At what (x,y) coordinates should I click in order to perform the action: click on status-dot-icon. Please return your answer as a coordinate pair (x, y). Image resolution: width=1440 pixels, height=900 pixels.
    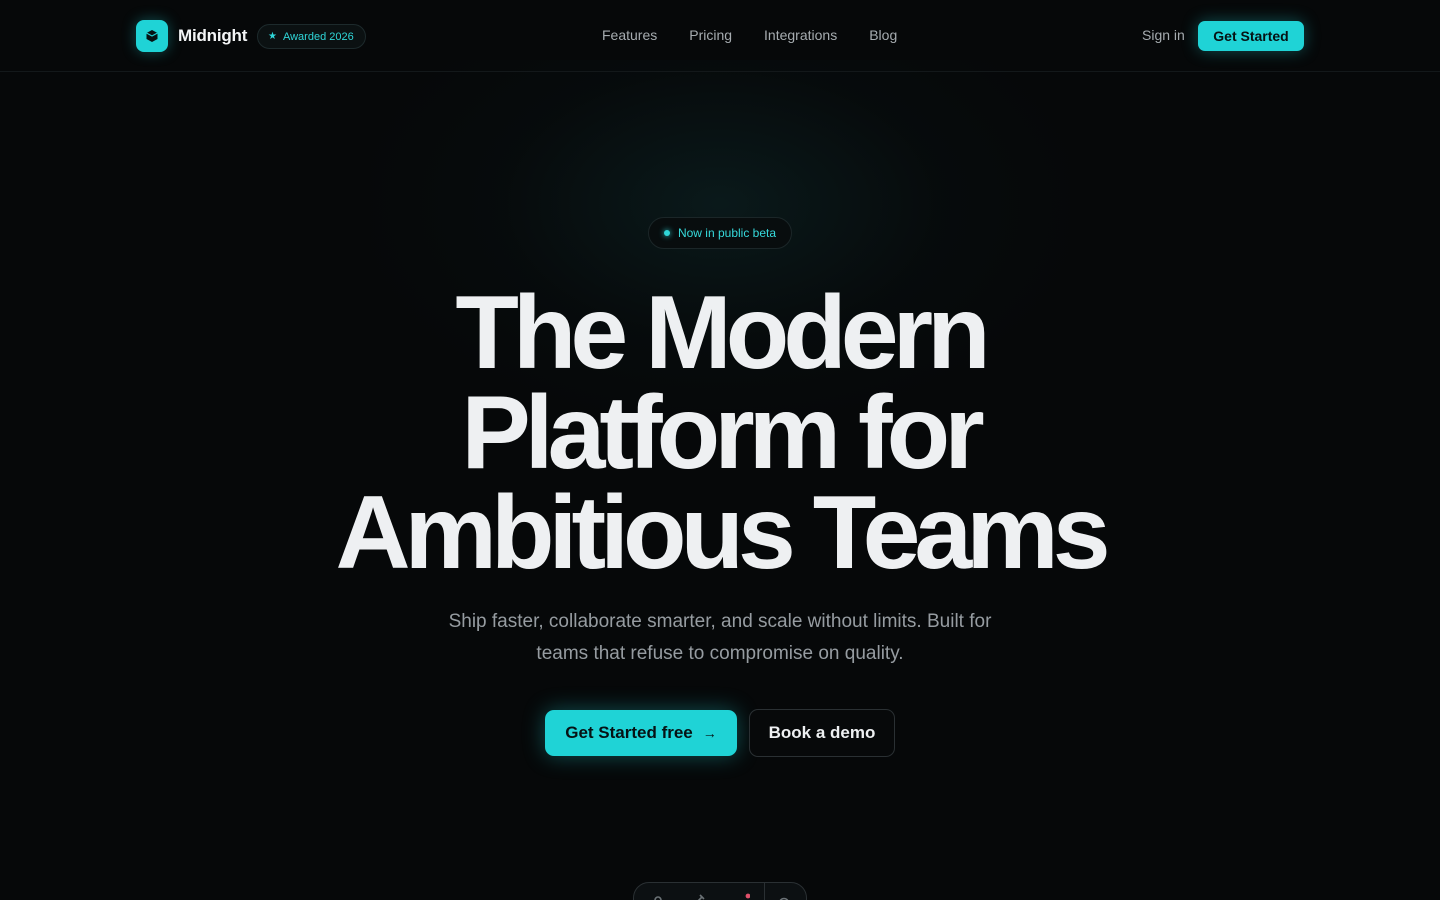
    Looking at the image, I should click on (666, 233).